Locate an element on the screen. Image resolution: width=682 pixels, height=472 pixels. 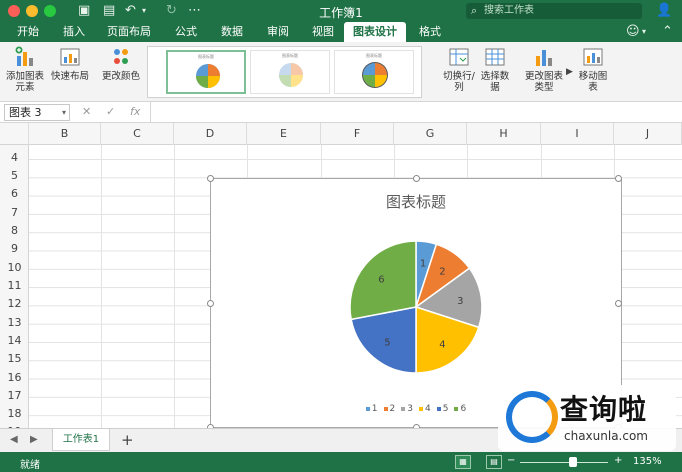
legend-entry-2: 2 is located at coordinates (389, 409).